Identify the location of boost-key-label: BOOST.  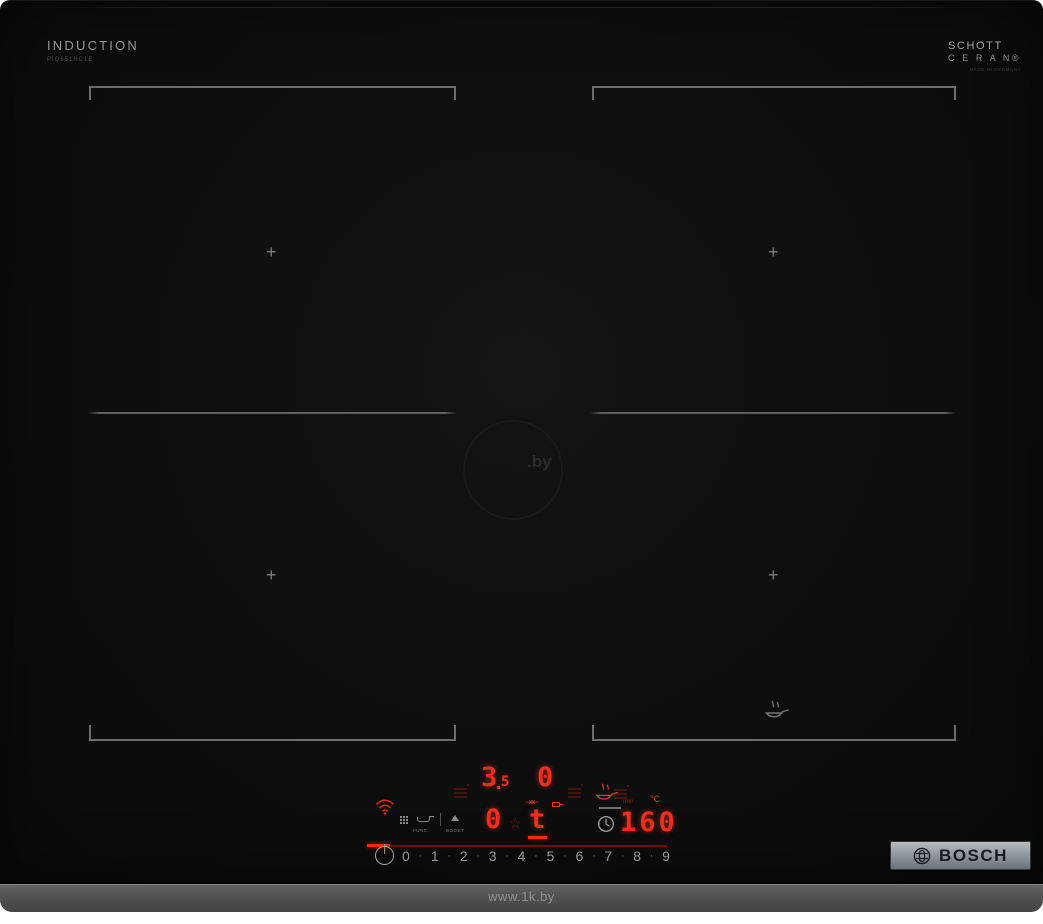
(455, 830).